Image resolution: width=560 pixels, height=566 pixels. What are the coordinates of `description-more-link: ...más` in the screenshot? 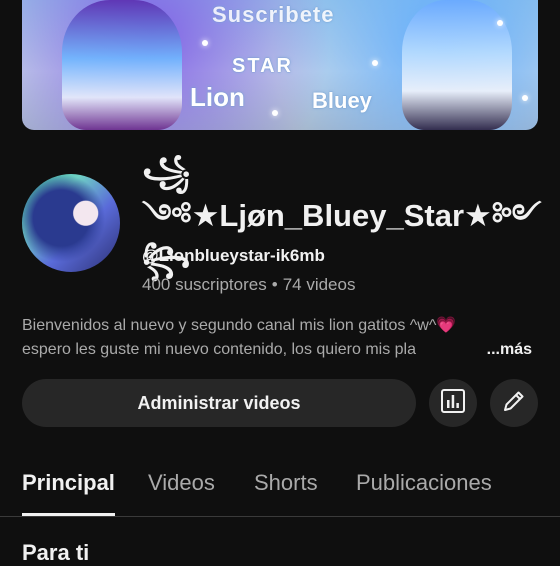 It's located at (507, 350).